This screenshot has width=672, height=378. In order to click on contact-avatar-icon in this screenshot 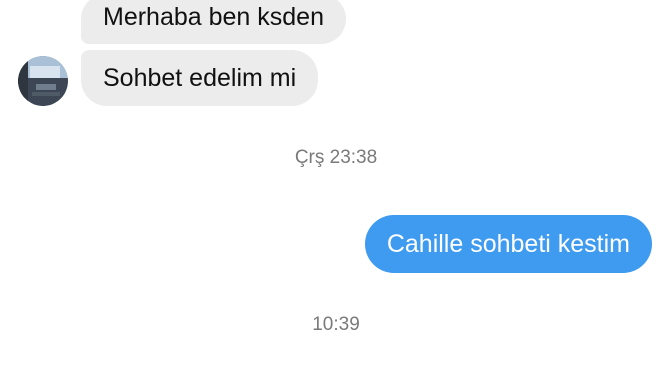, I will do `click(43, 81)`.